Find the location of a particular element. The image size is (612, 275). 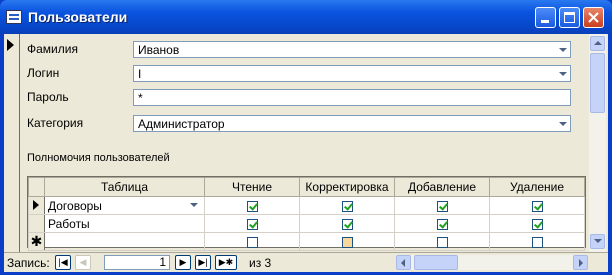

login-label: Логин is located at coordinates (43, 73).